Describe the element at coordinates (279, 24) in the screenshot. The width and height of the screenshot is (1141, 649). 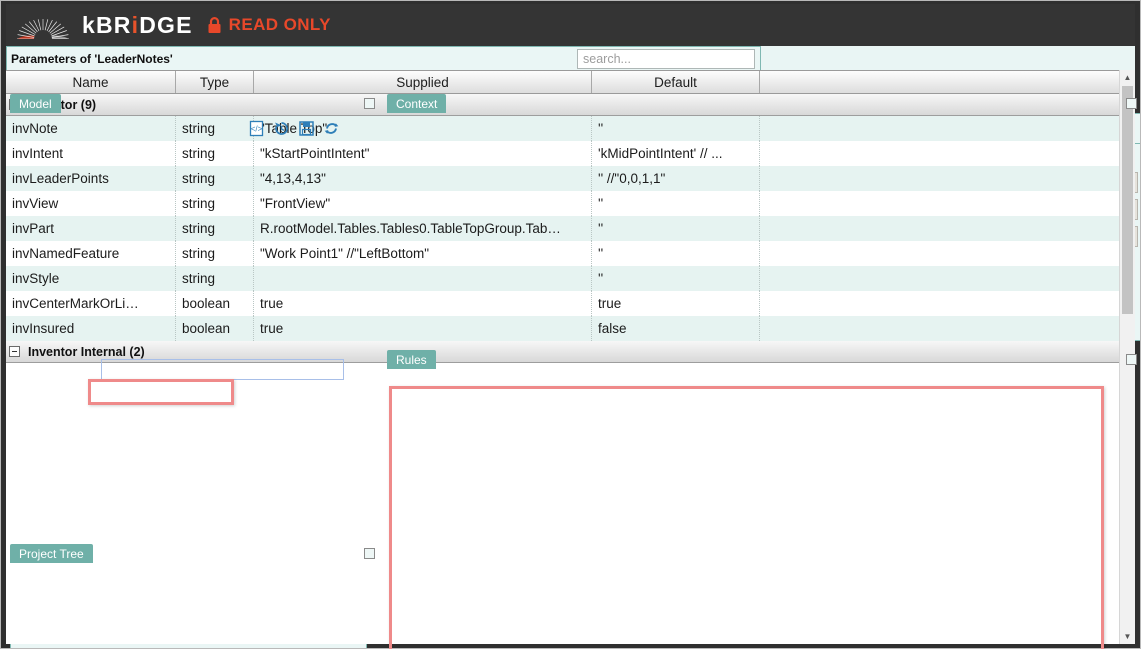
I see `read-only-label: READ ONLY` at that location.